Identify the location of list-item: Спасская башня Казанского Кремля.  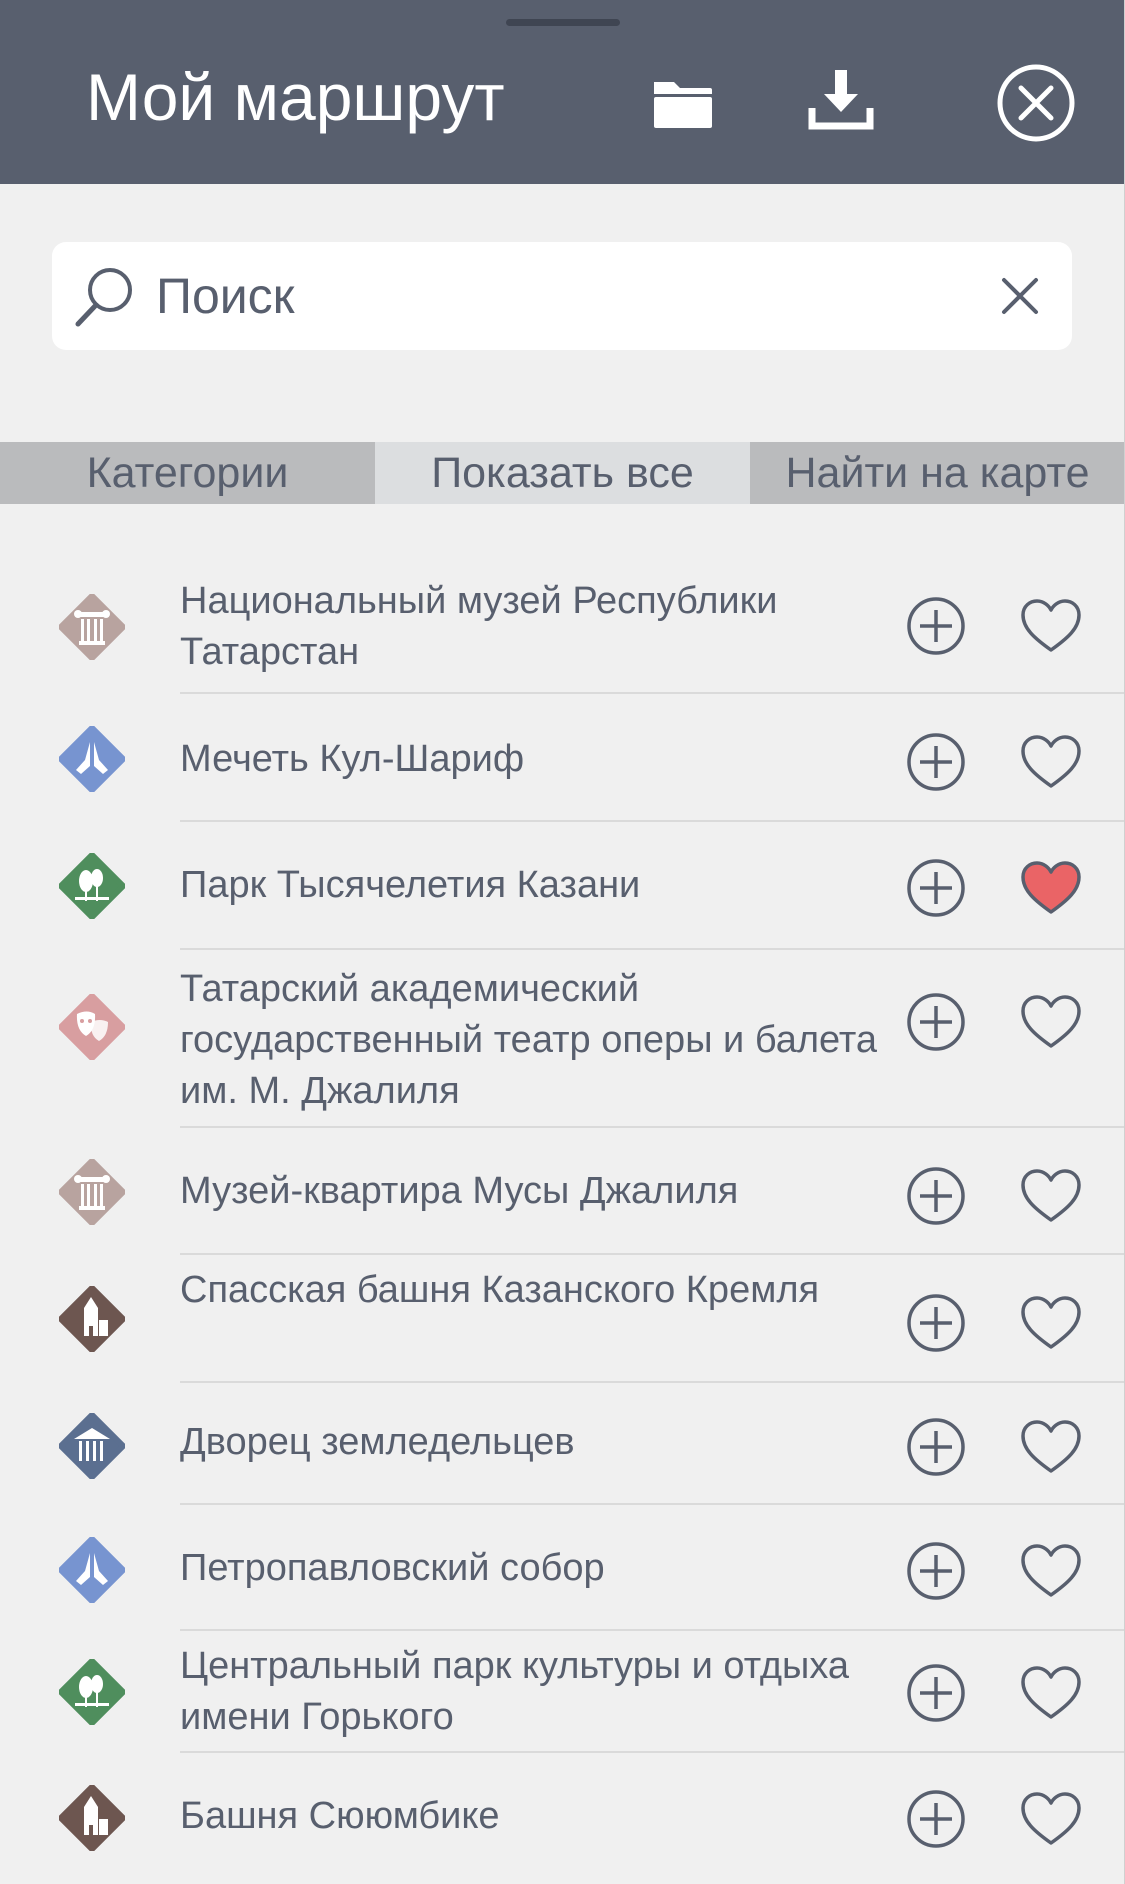
(562, 1319).